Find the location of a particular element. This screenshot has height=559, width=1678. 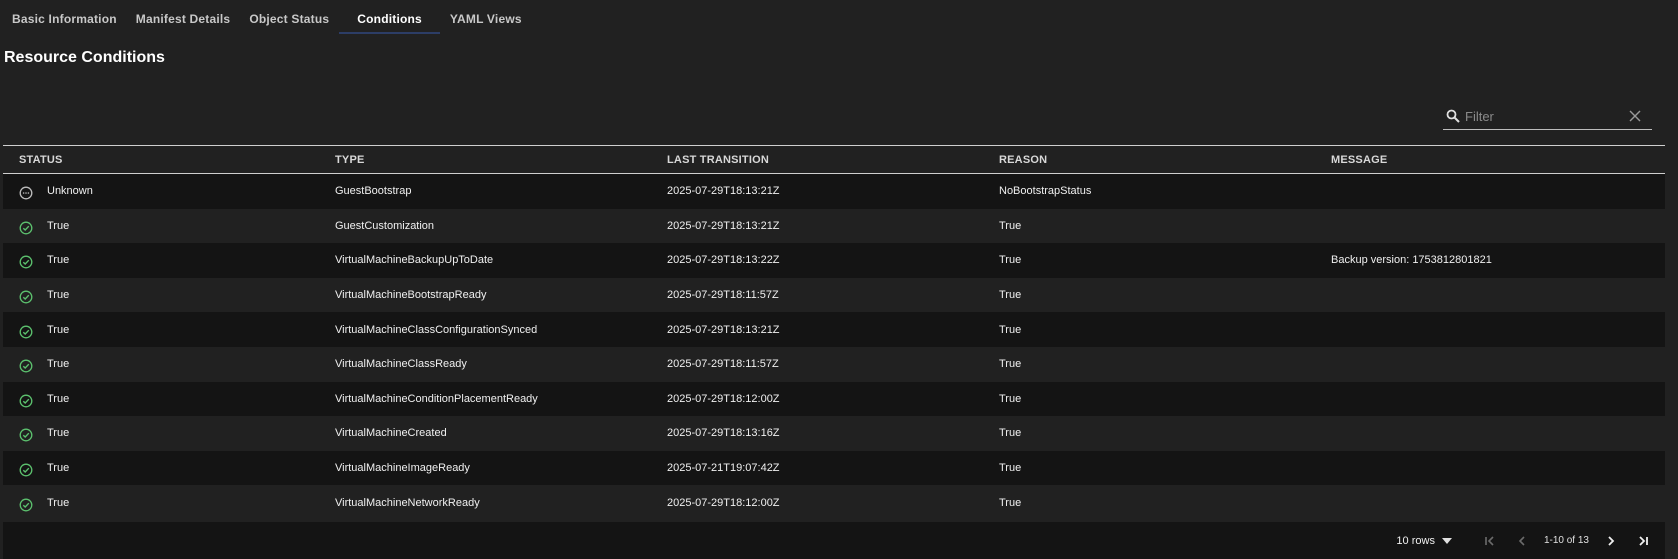

type-cell: VirtualMachineBackupUpToDate is located at coordinates (414, 260).